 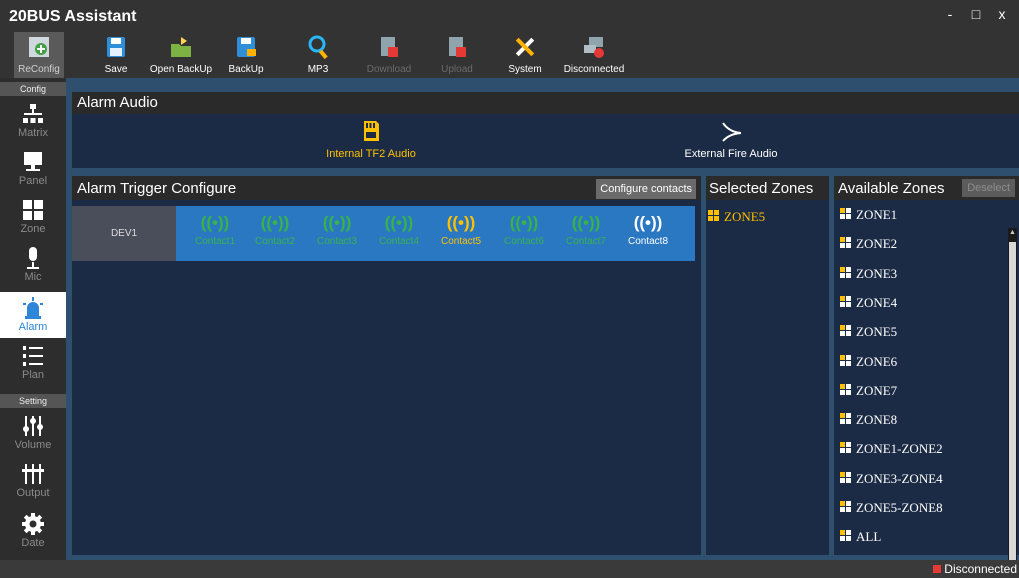 I want to click on contact-2: ((•)) Contact2, so click(x=275, y=228).